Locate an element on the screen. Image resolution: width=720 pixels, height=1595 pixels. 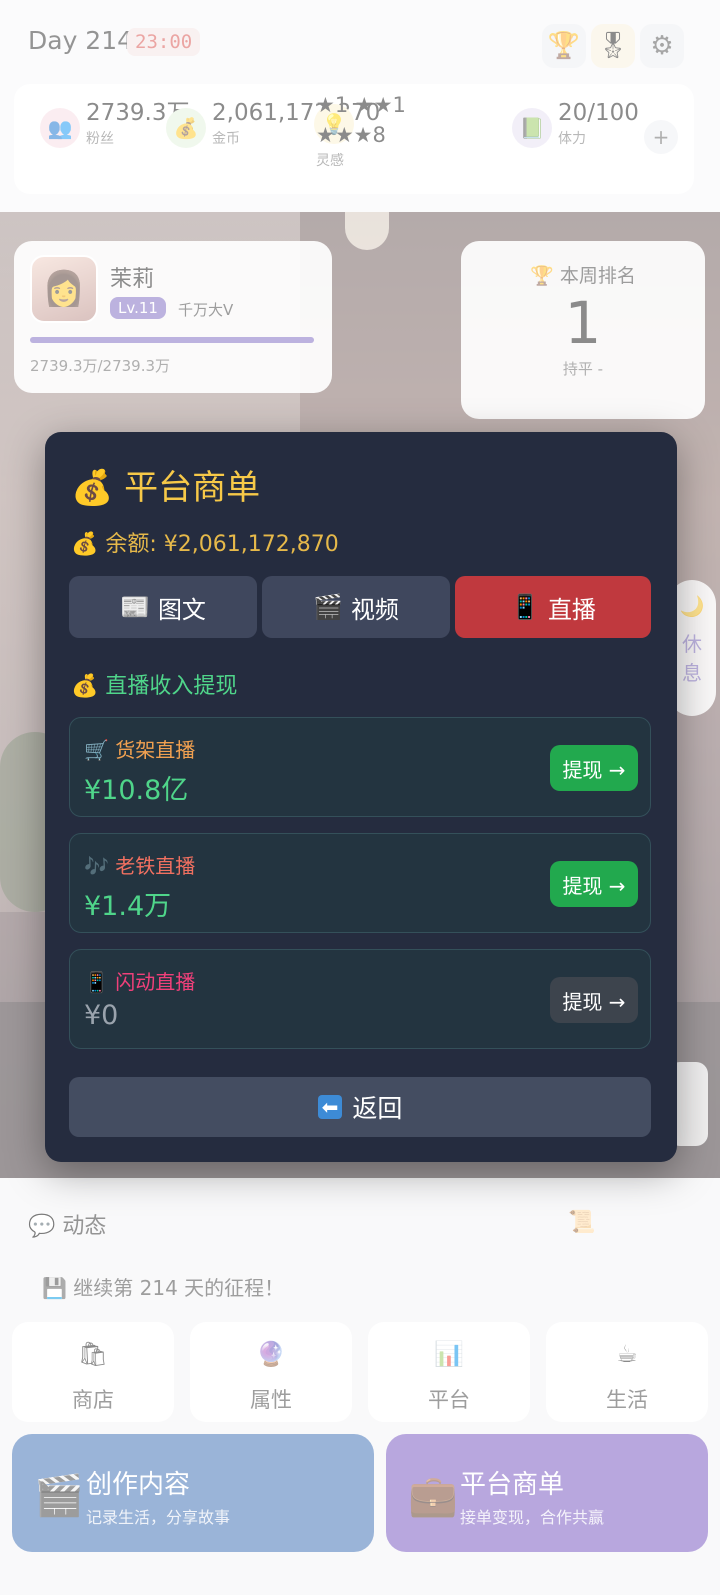
tab-graphic-label: 图文 is located at coordinates (181, 609).